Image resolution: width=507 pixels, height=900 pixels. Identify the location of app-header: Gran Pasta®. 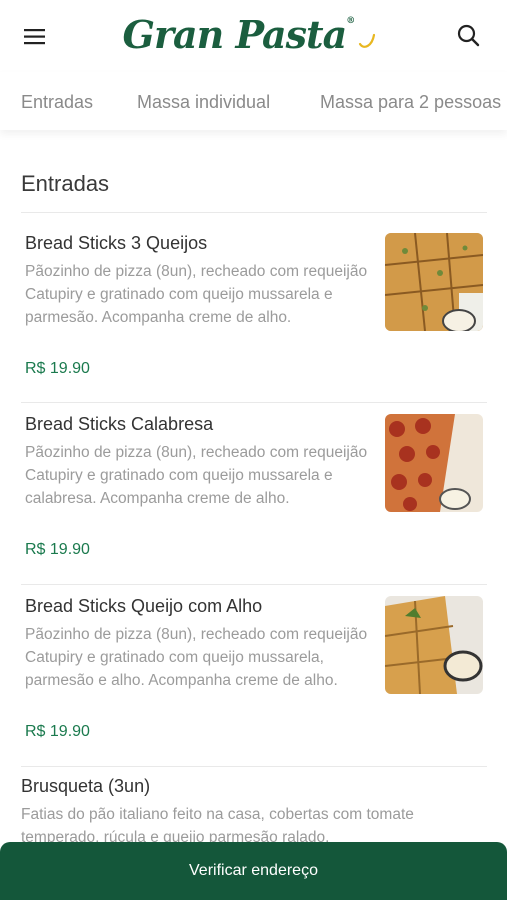
(253, 36).